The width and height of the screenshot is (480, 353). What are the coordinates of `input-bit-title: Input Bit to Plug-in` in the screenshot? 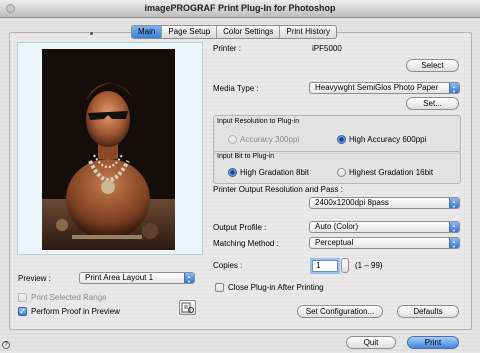 It's located at (246, 156).